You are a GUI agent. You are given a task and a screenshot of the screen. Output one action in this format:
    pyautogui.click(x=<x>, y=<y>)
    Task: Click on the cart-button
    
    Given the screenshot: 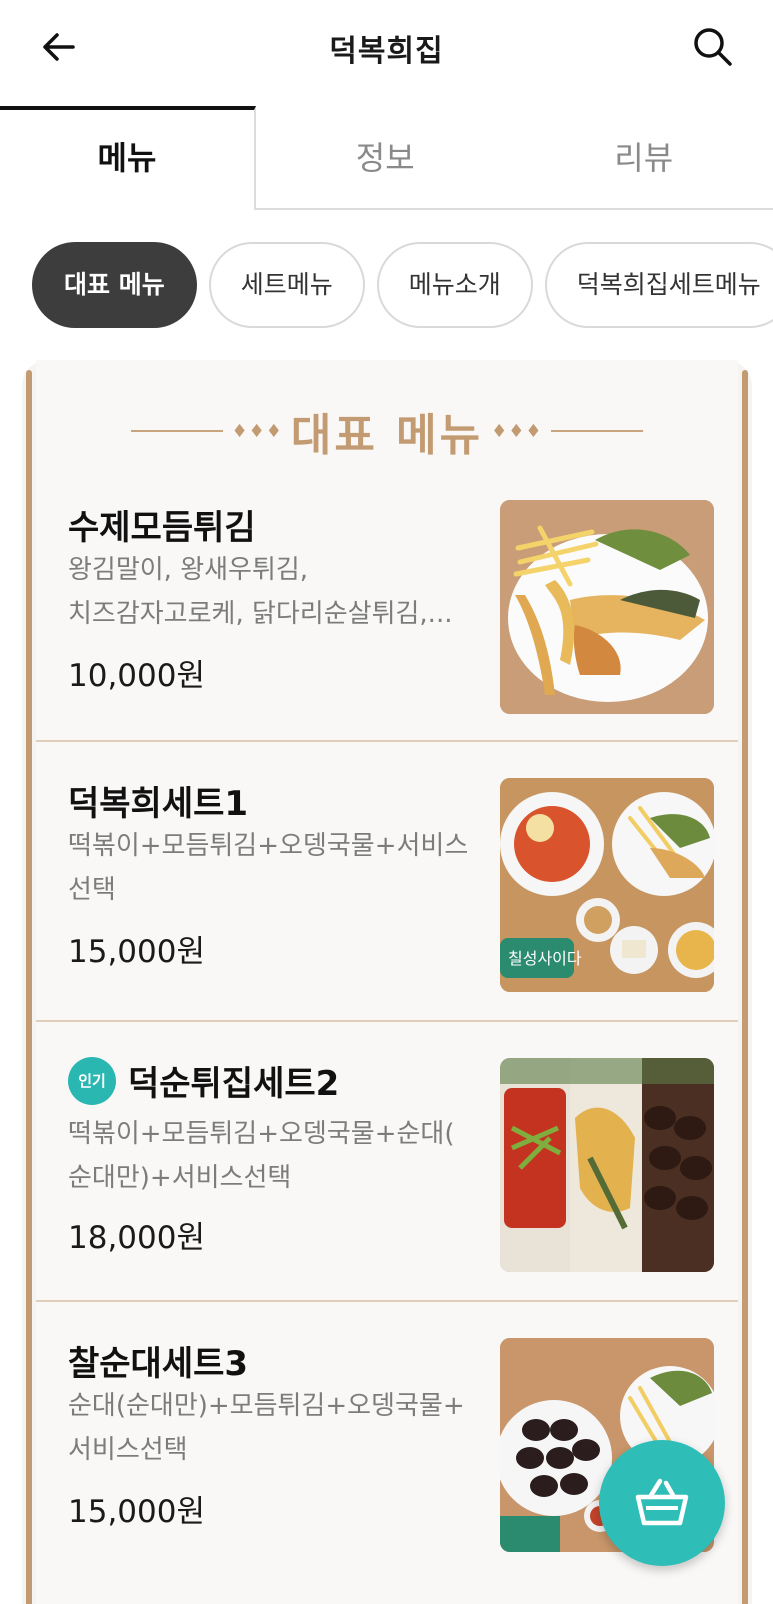 What is the action you would take?
    pyautogui.click(x=662, y=1503)
    